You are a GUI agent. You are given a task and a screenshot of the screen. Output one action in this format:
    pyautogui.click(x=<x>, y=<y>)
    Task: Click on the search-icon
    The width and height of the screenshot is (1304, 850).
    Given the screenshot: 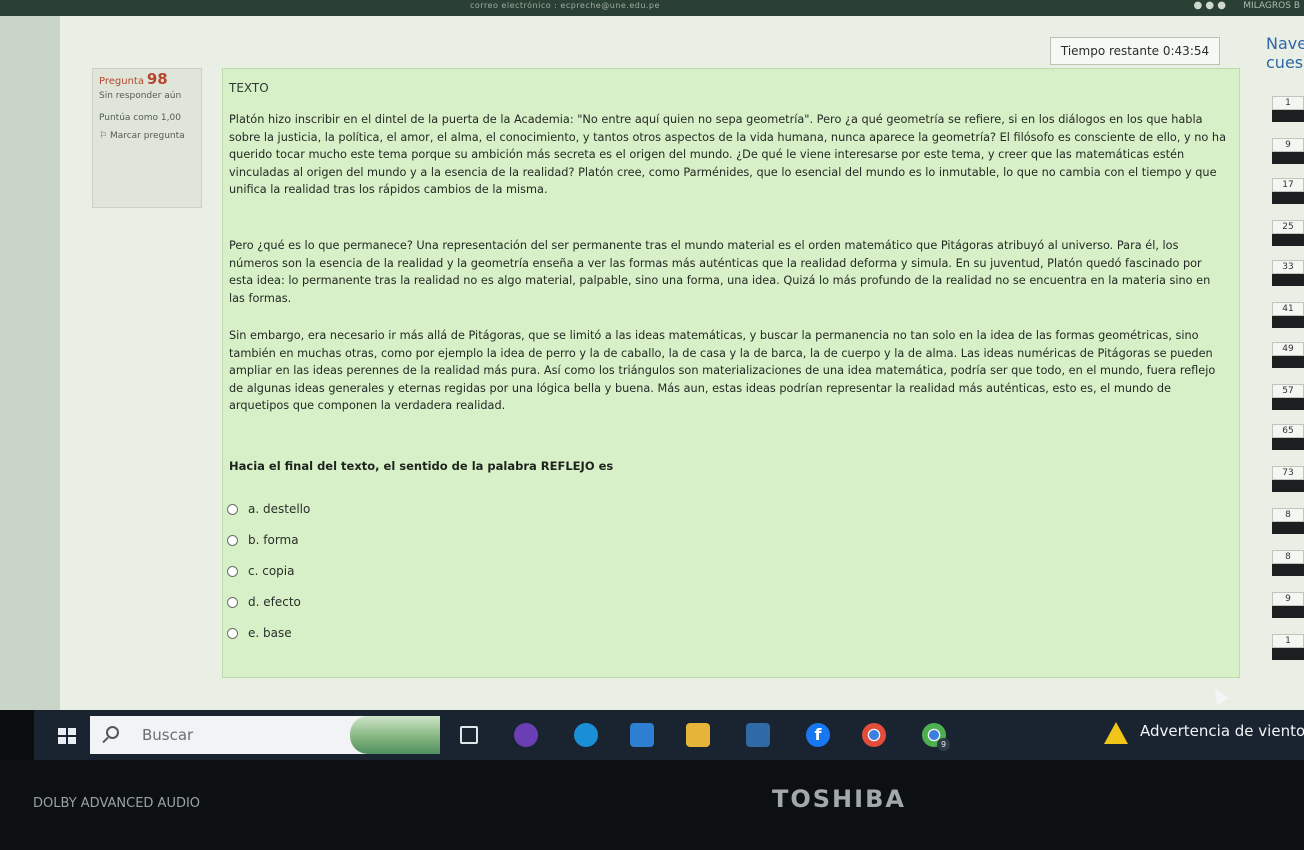 What is the action you would take?
    pyautogui.click(x=112, y=732)
    